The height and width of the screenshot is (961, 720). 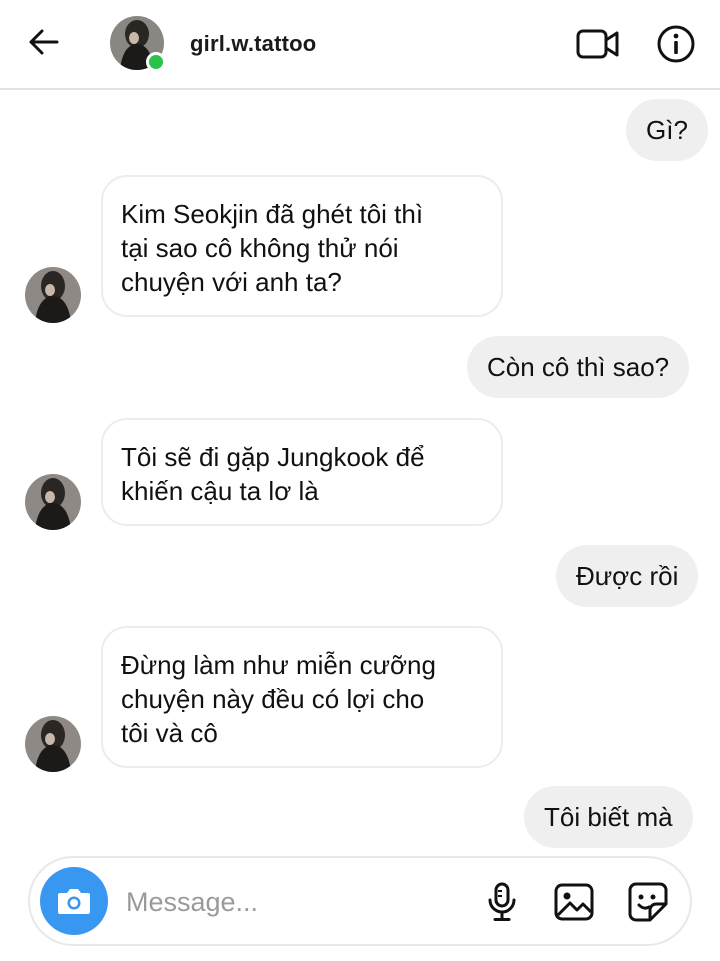 I want to click on info-button, so click(x=676, y=44).